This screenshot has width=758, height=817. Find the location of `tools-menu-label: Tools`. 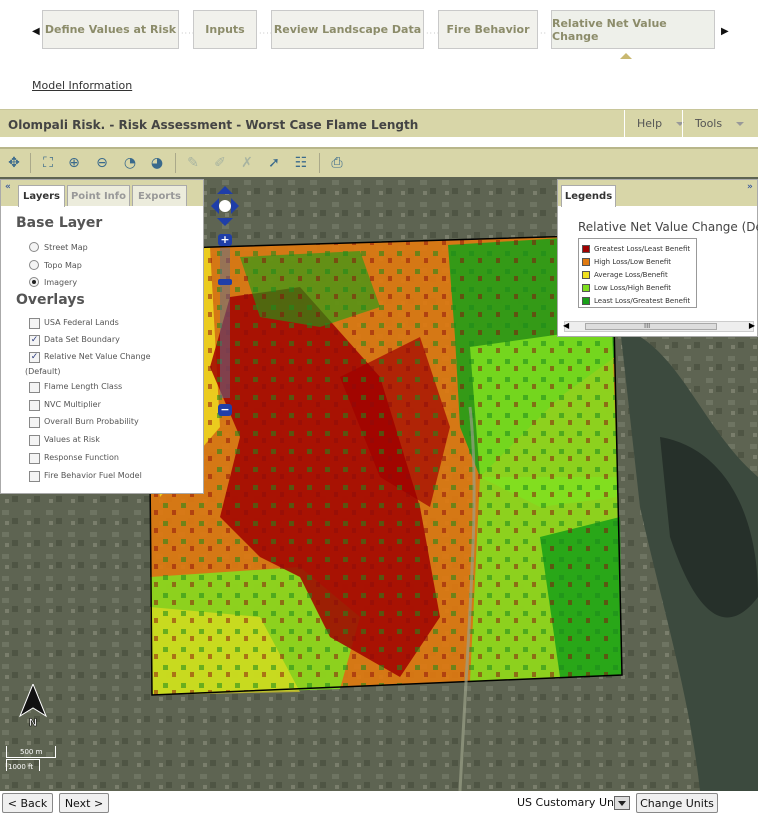

tools-menu-label: Tools is located at coordinates (709, 123).